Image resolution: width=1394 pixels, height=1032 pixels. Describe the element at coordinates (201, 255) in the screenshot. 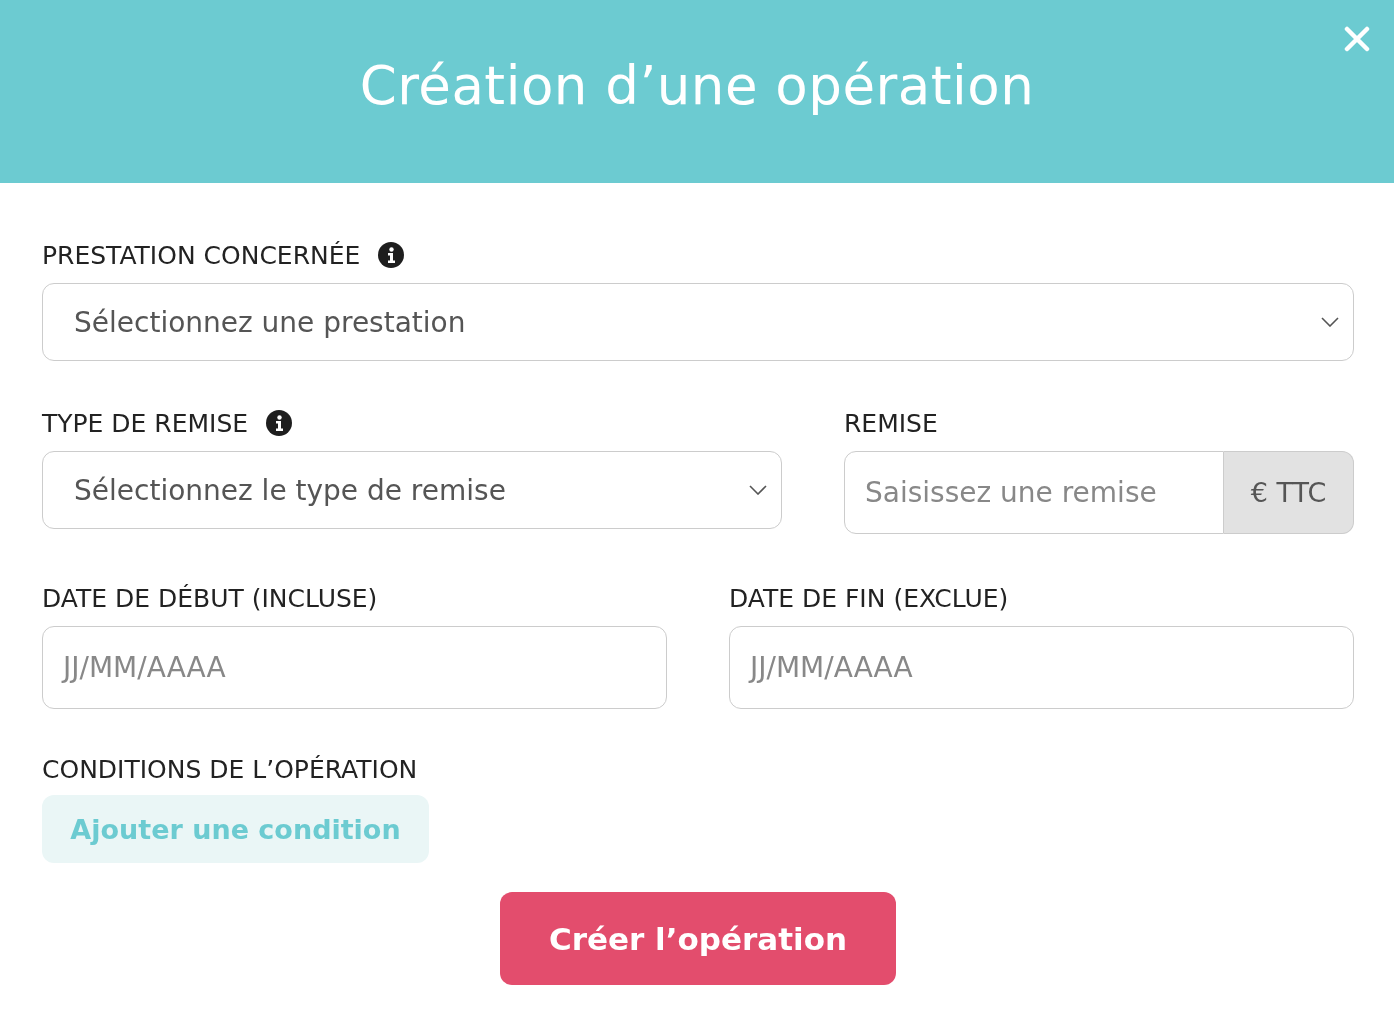

I see `field-label: PRESTATION CONCERNÉE` at that location.